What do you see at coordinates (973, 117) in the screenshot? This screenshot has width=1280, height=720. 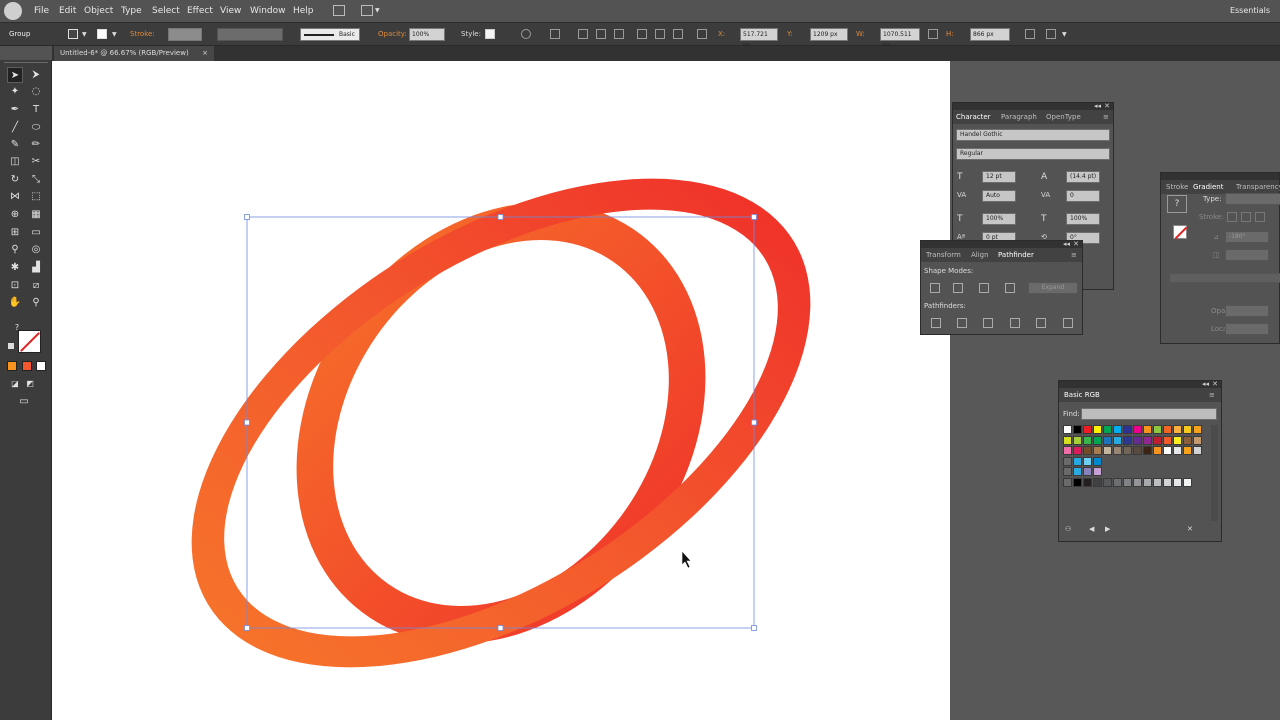 I see `tab-character: Character` at bounding box center [973, 117].